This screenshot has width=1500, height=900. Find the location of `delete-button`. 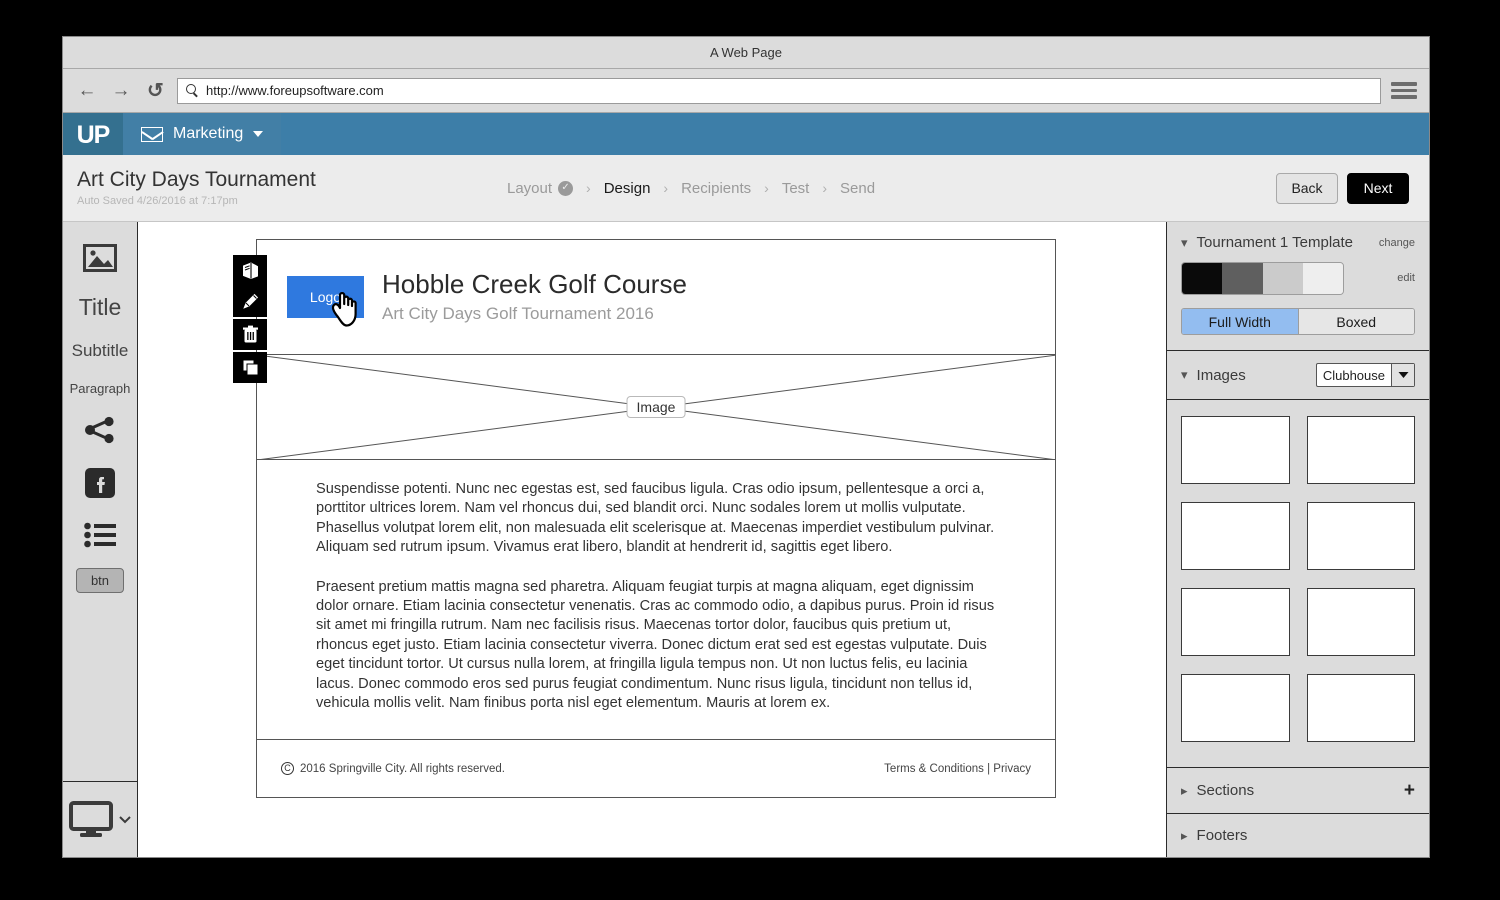

delete-button is located at coordinates (250, 334).